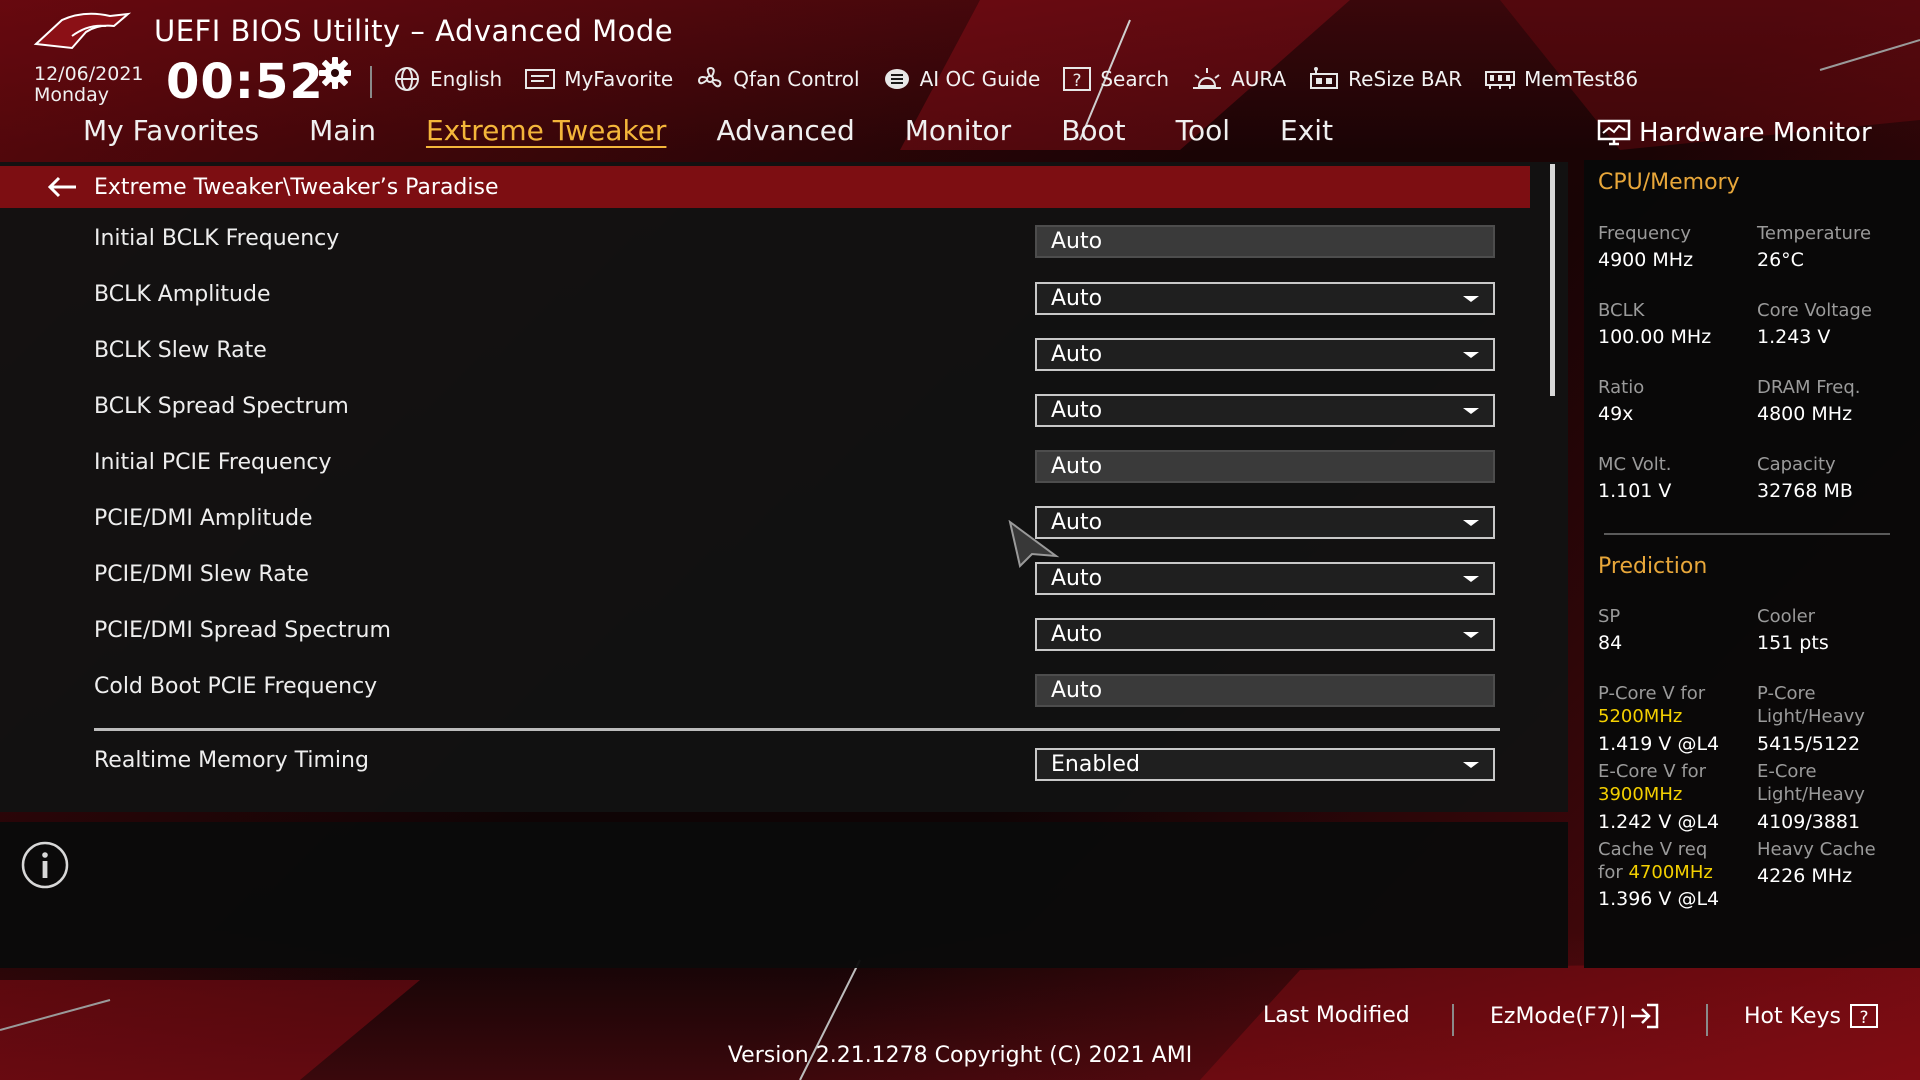 This screenshot has width=1920, height=1080. I want to click on exit-arrow-icon, so click(1644, 1016).